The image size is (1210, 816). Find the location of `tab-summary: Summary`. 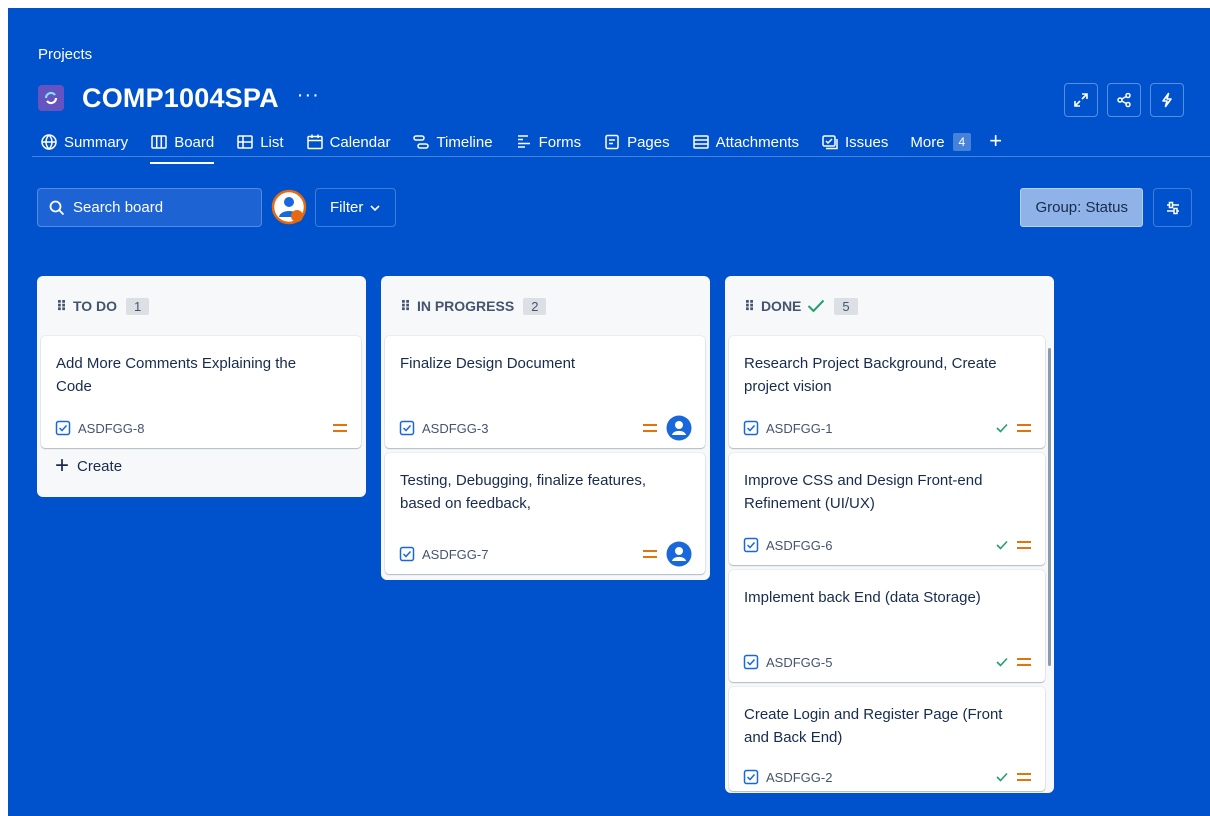

tab-summary: Summary is located at coordinates (84, 142).